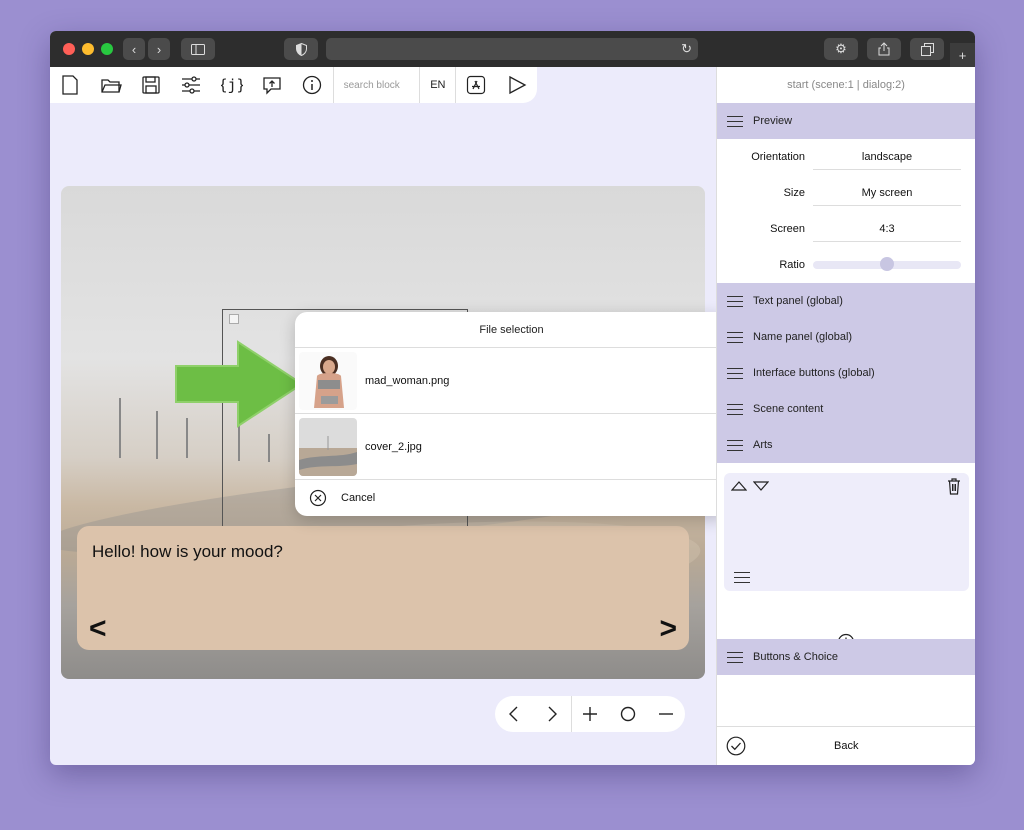 Image resolution: width=1024 pixels, height=830 pixels. Describe the element at coordinates (798, 301) in the screenshot. I see `section-label: Text panel (global)` at that location.